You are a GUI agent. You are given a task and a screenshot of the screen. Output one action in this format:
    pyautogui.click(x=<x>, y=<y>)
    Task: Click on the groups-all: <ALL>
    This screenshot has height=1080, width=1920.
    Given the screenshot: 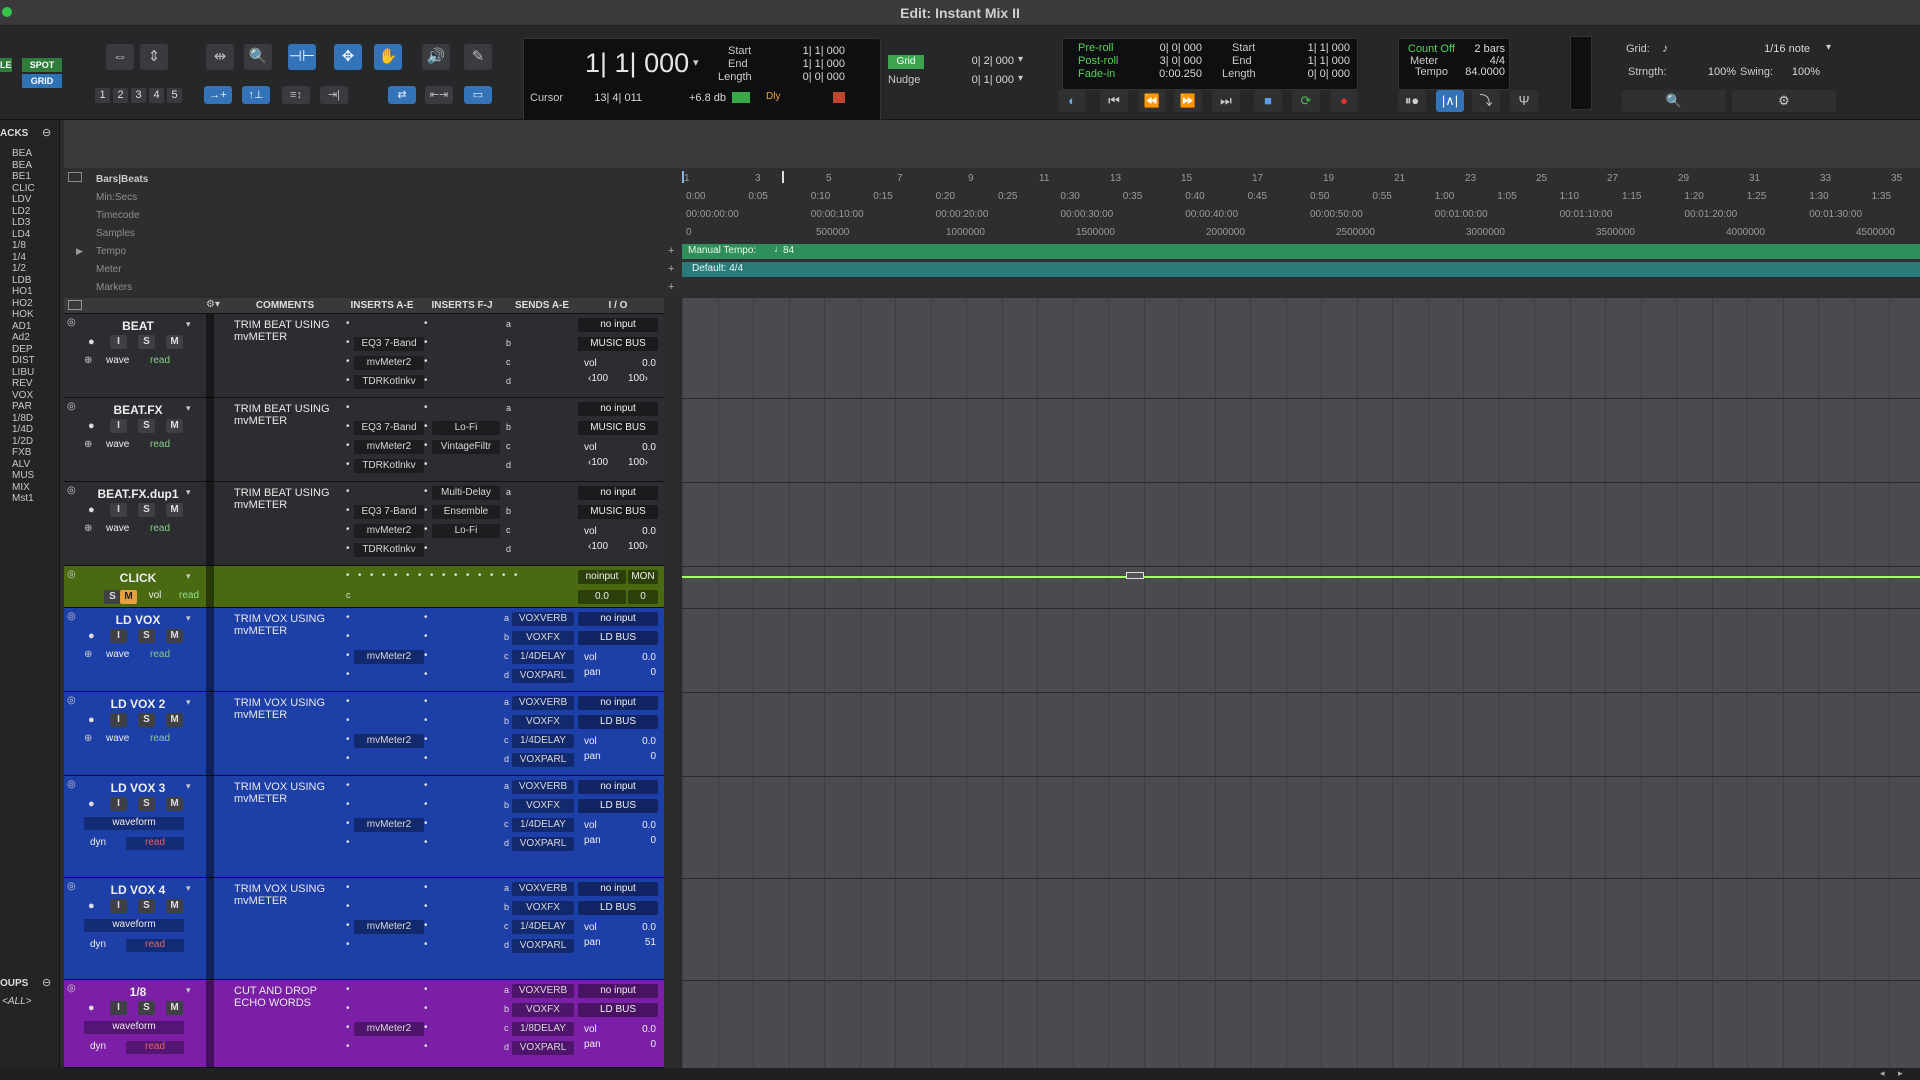 What is the action you would take?
    pyautogui.click(x=16, y=1001)
    